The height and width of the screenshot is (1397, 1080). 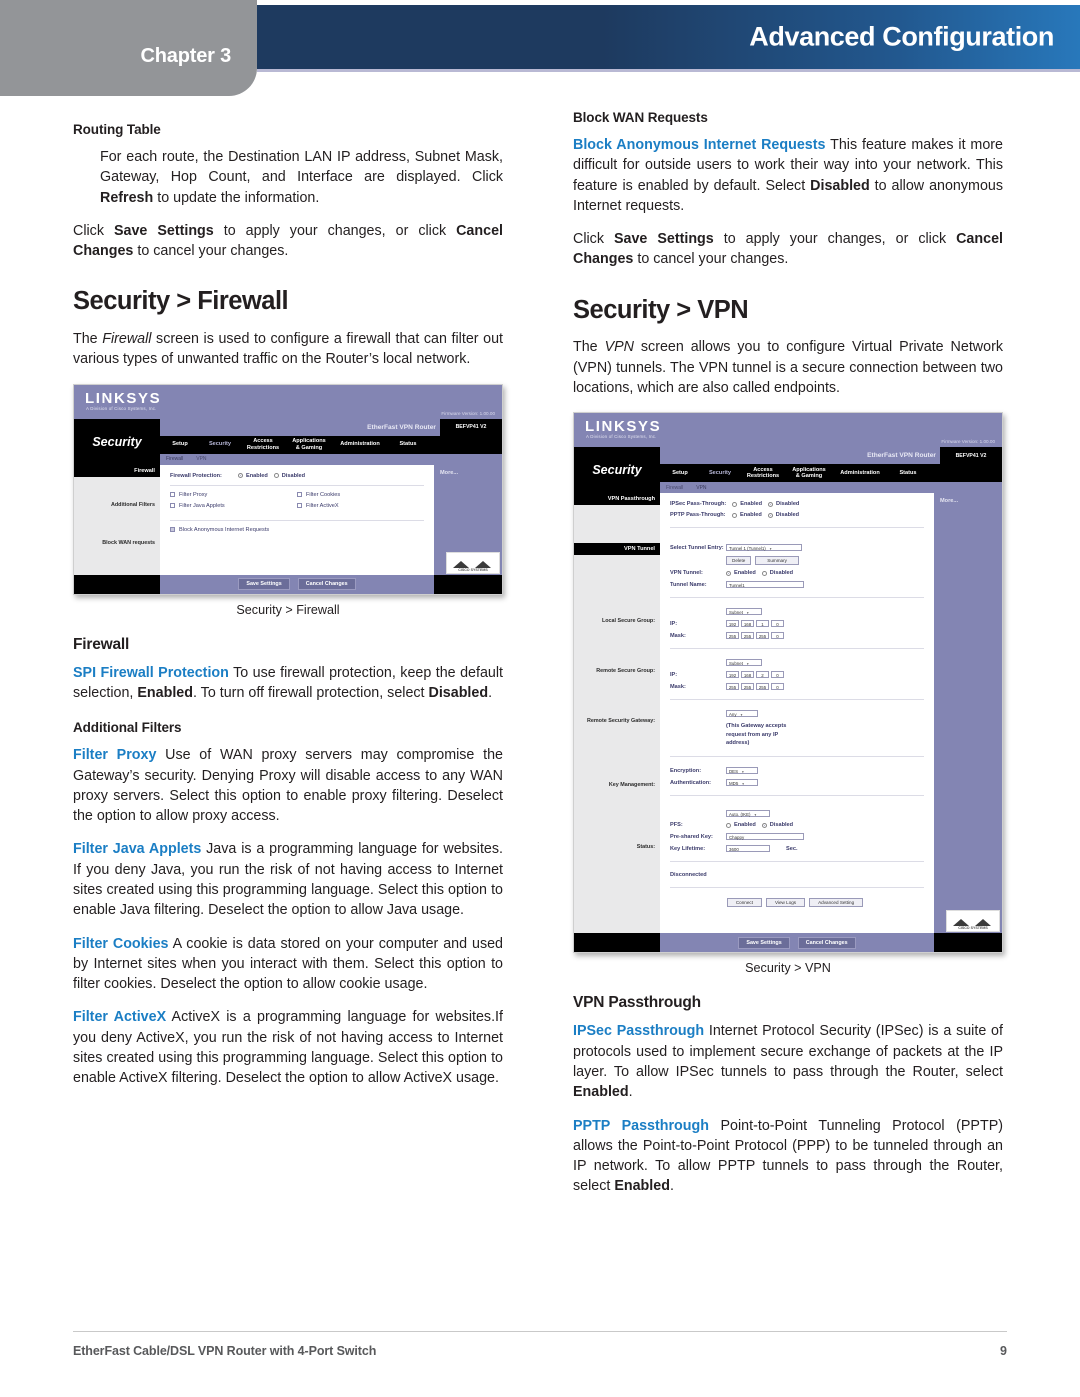 What do you see at coordinates (360, 495) in the screenshot?
I see `fw-filter-cookies-row: Filter Cookies` at bounding box center [360, 495].